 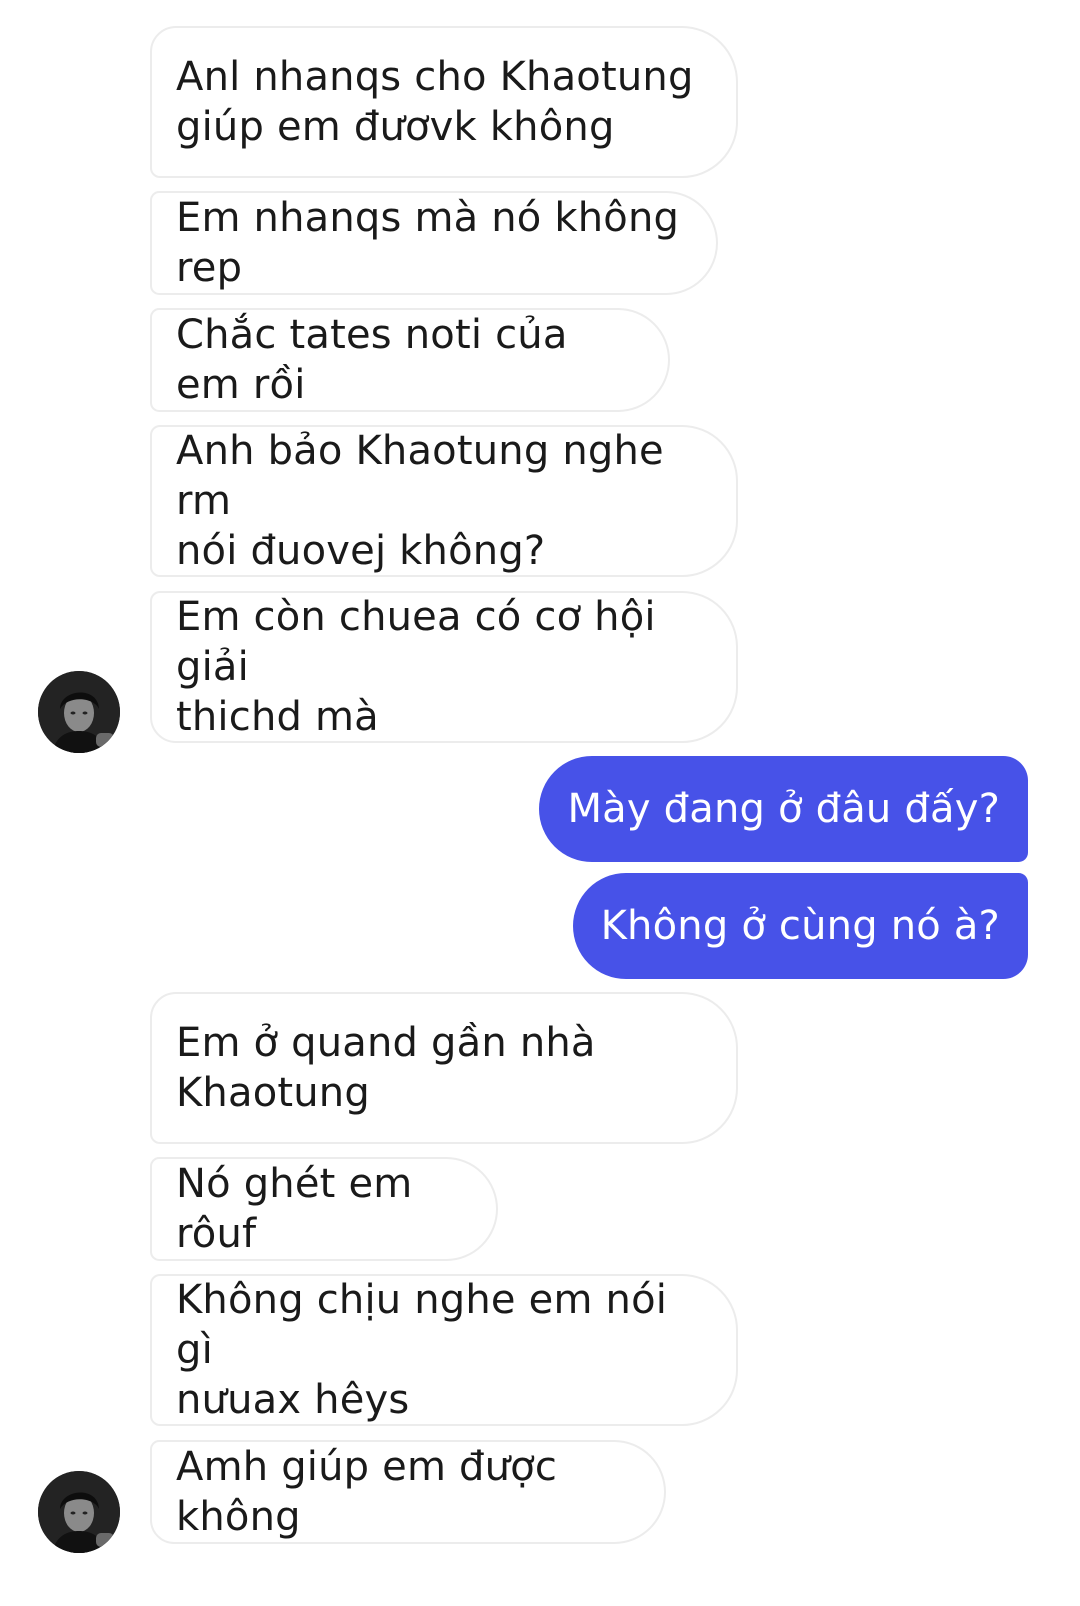 I want to click on message-text: Chắc tates noti của em rồi, so click(x=372, y=360).